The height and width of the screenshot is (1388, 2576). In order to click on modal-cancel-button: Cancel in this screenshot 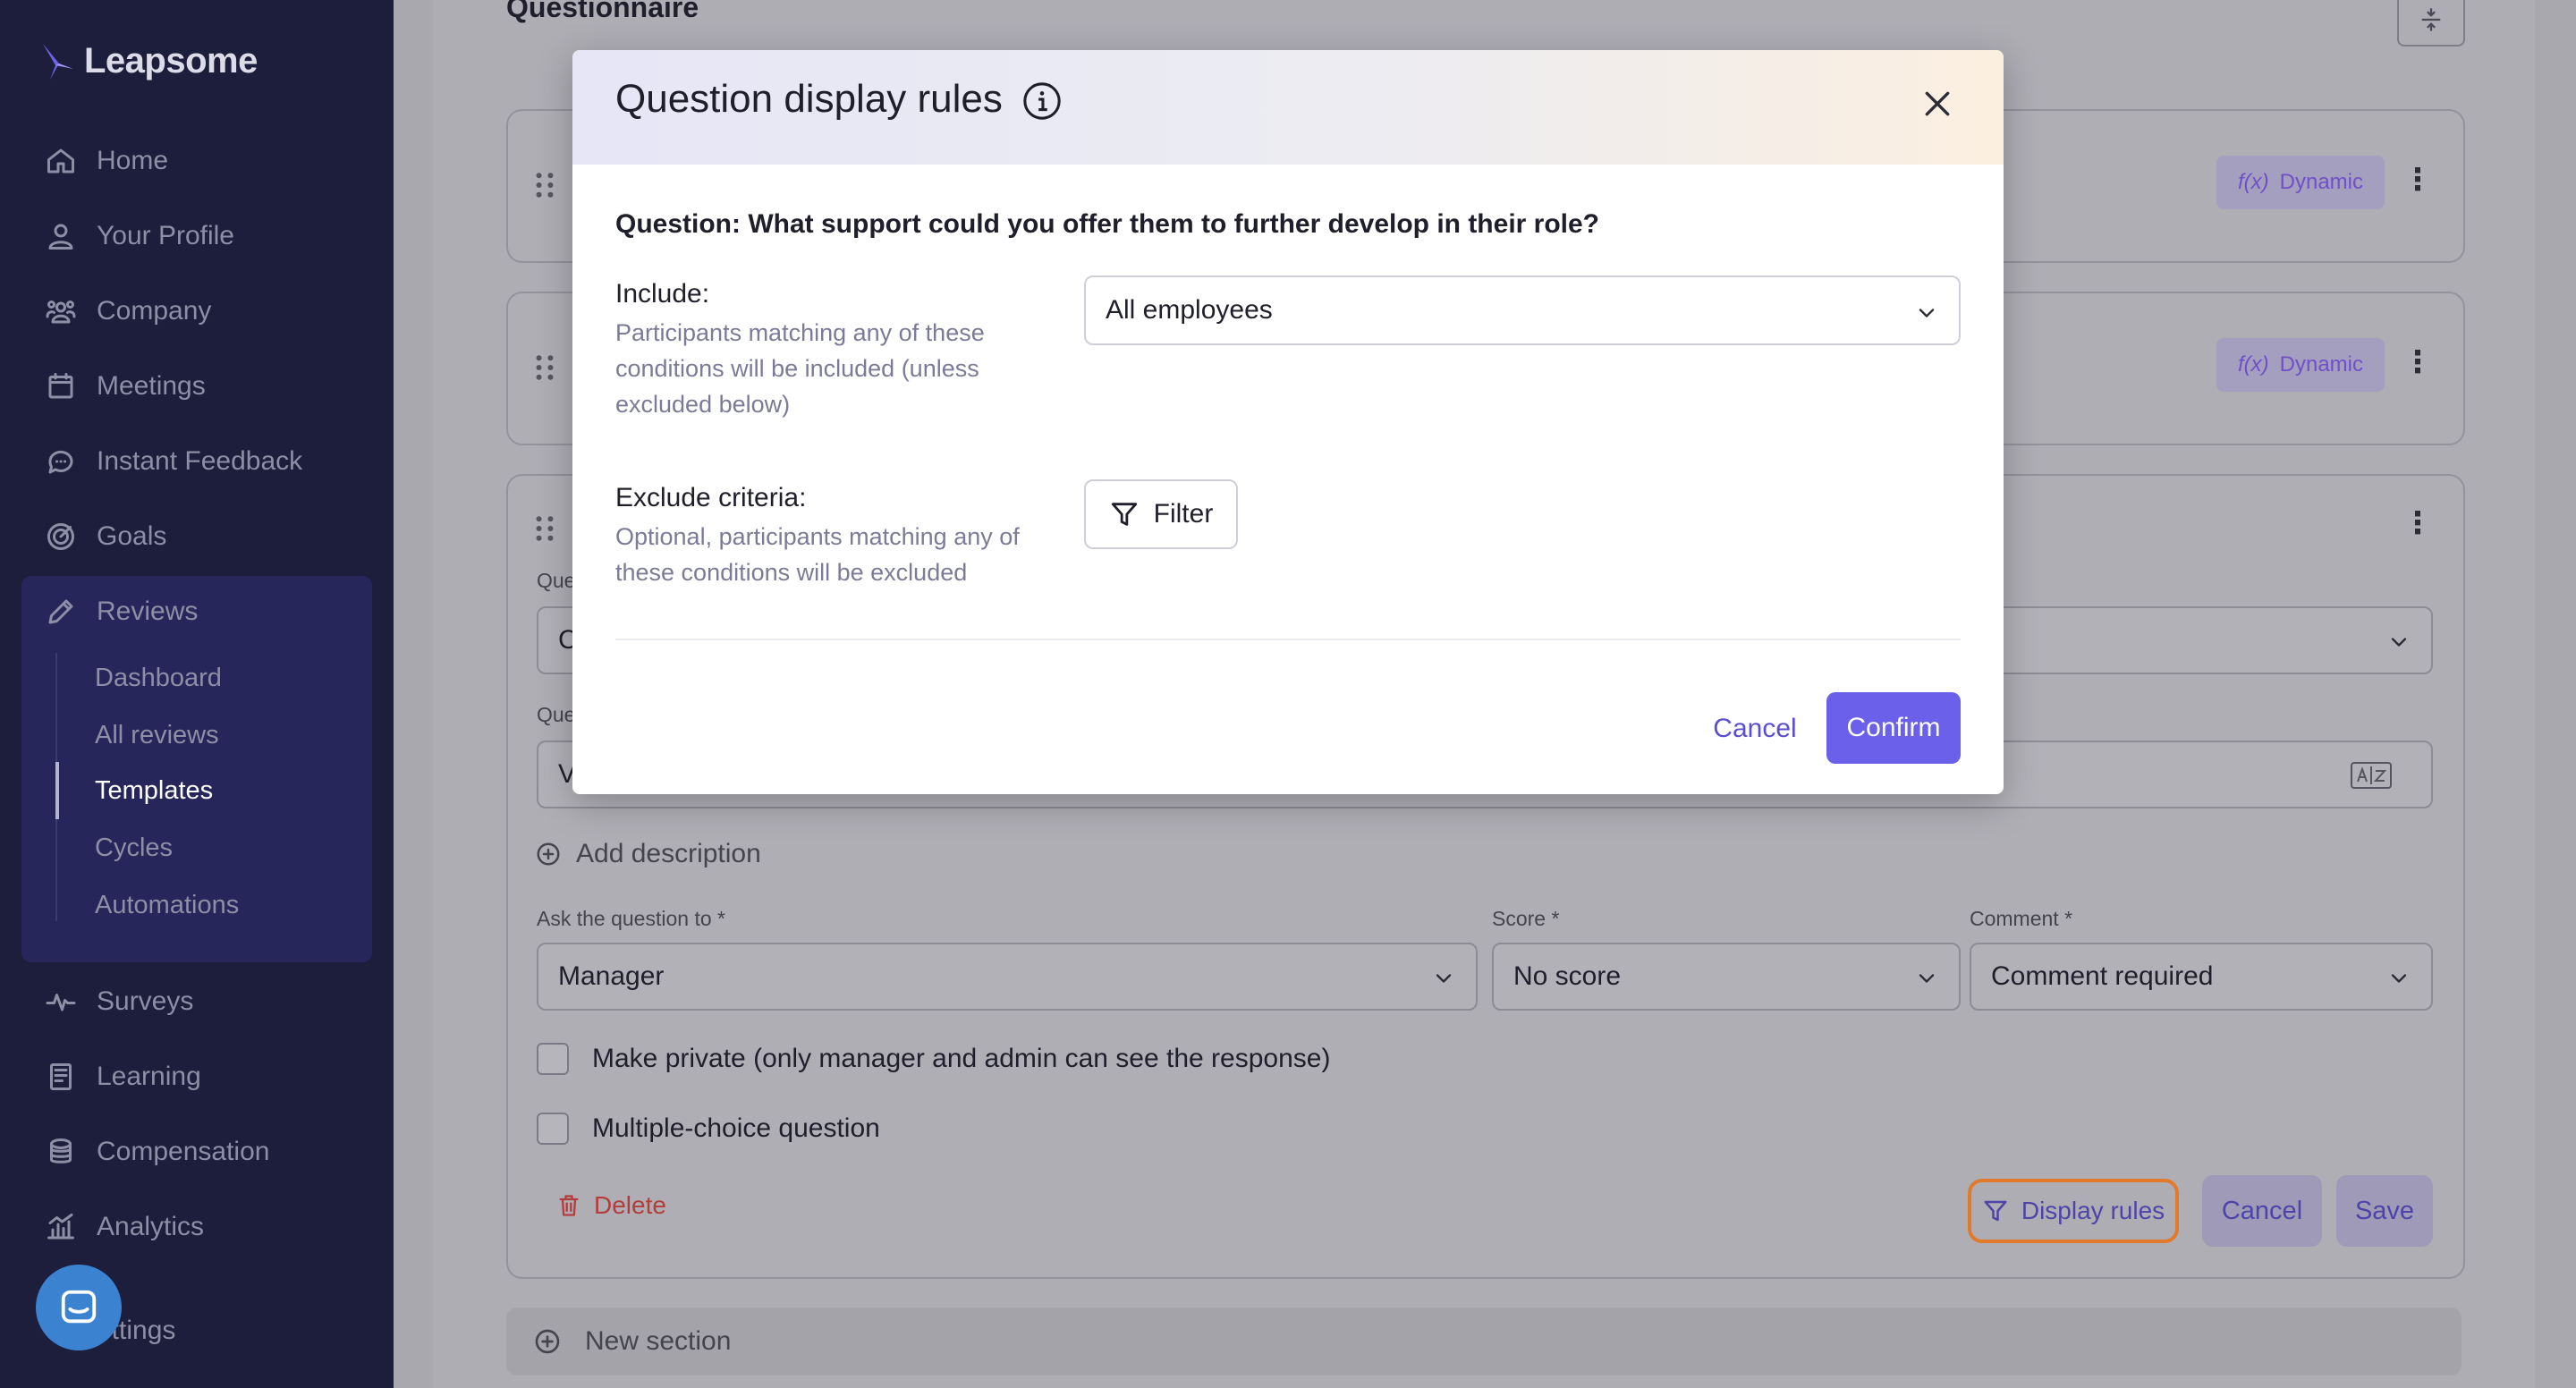, I will do `click(1755, 729)`.